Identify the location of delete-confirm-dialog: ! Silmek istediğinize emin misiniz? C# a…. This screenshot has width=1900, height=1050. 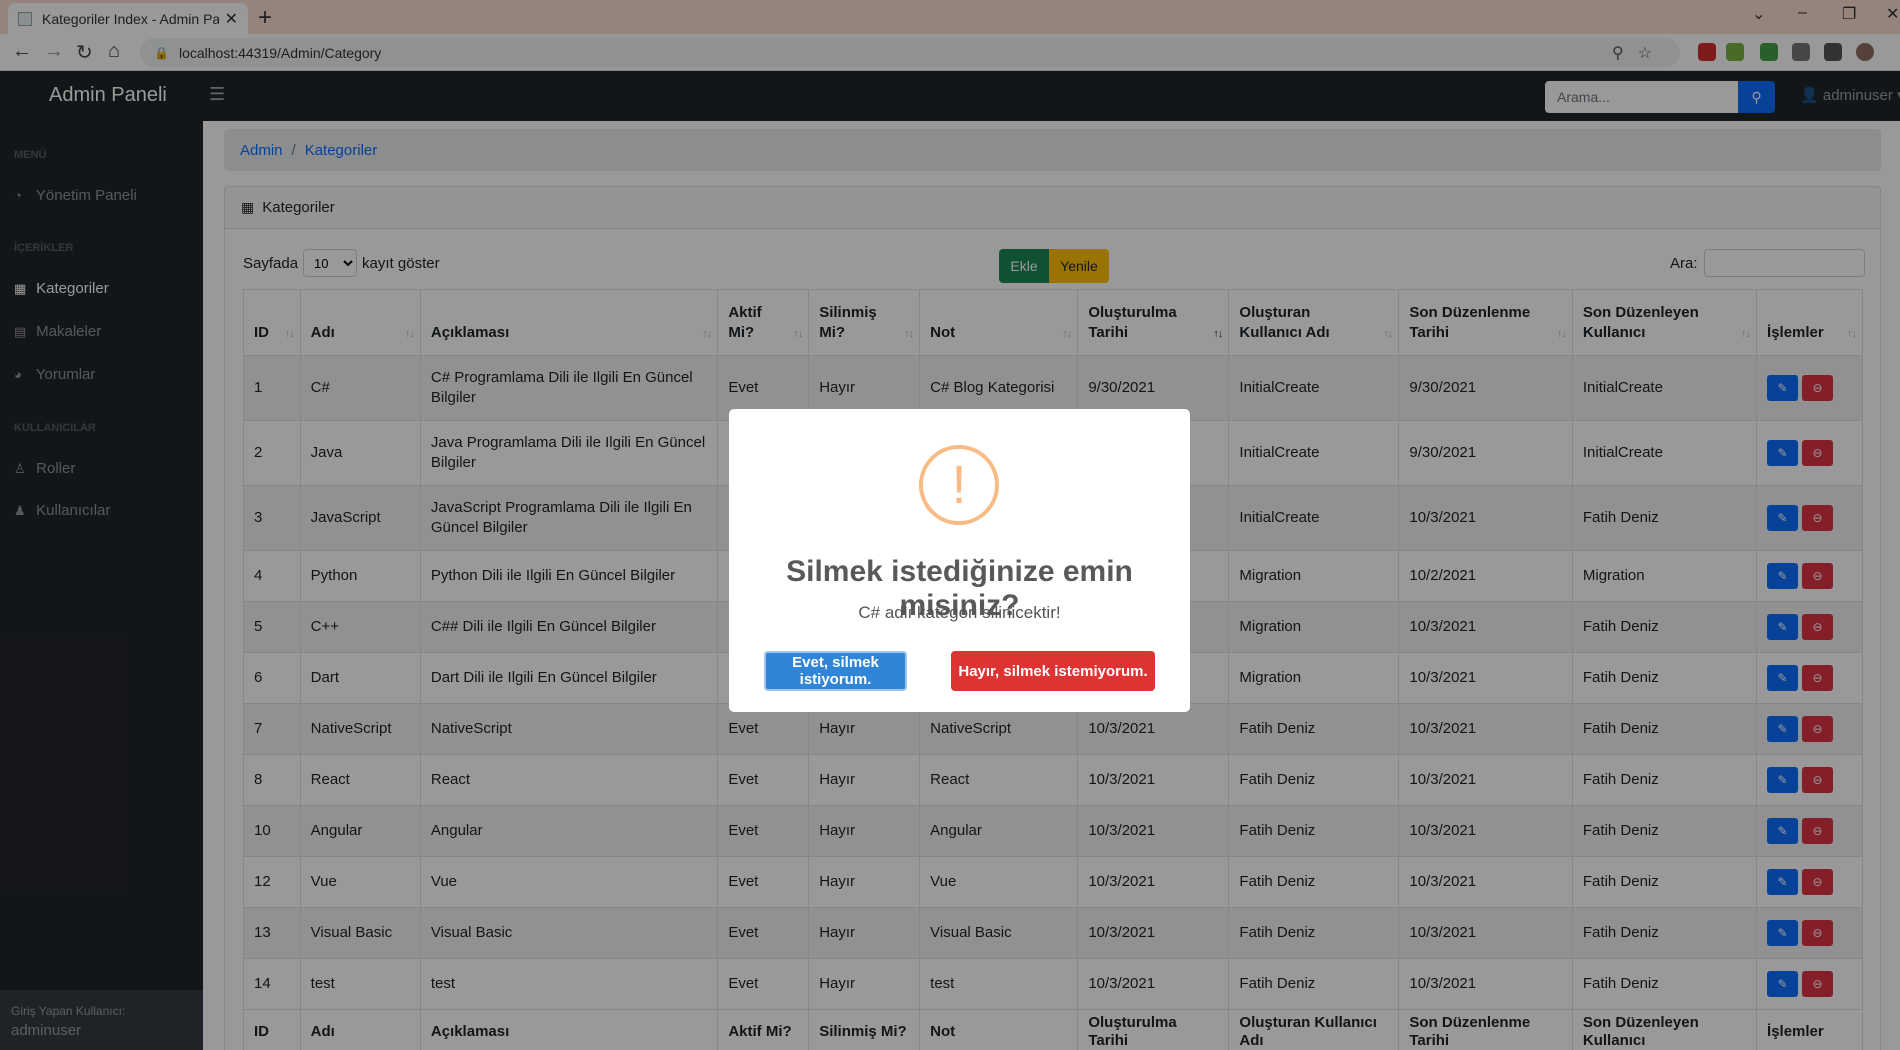
(959, 560).